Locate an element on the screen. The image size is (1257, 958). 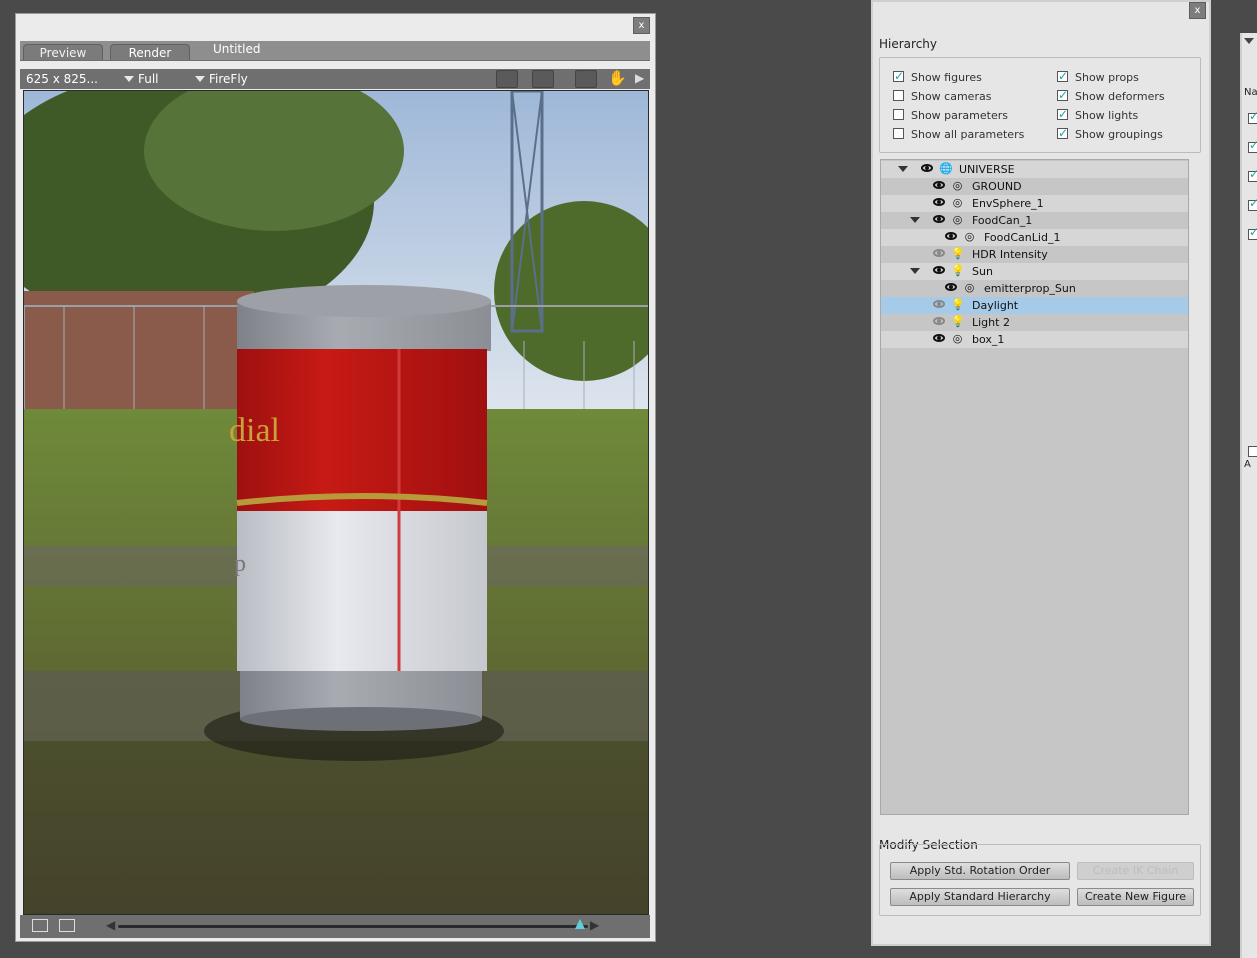
tree-row-foodcanlid: ◎ FoodCanLid_1 is located at coordinates (1034, 237).